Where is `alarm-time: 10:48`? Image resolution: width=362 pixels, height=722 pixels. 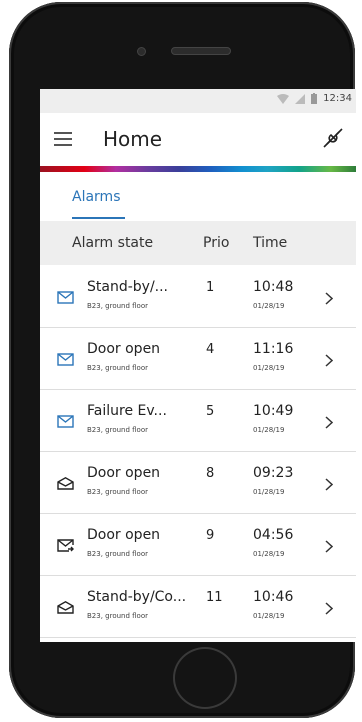 alarm-time: 10:48 is located at coordinates (273, 287).